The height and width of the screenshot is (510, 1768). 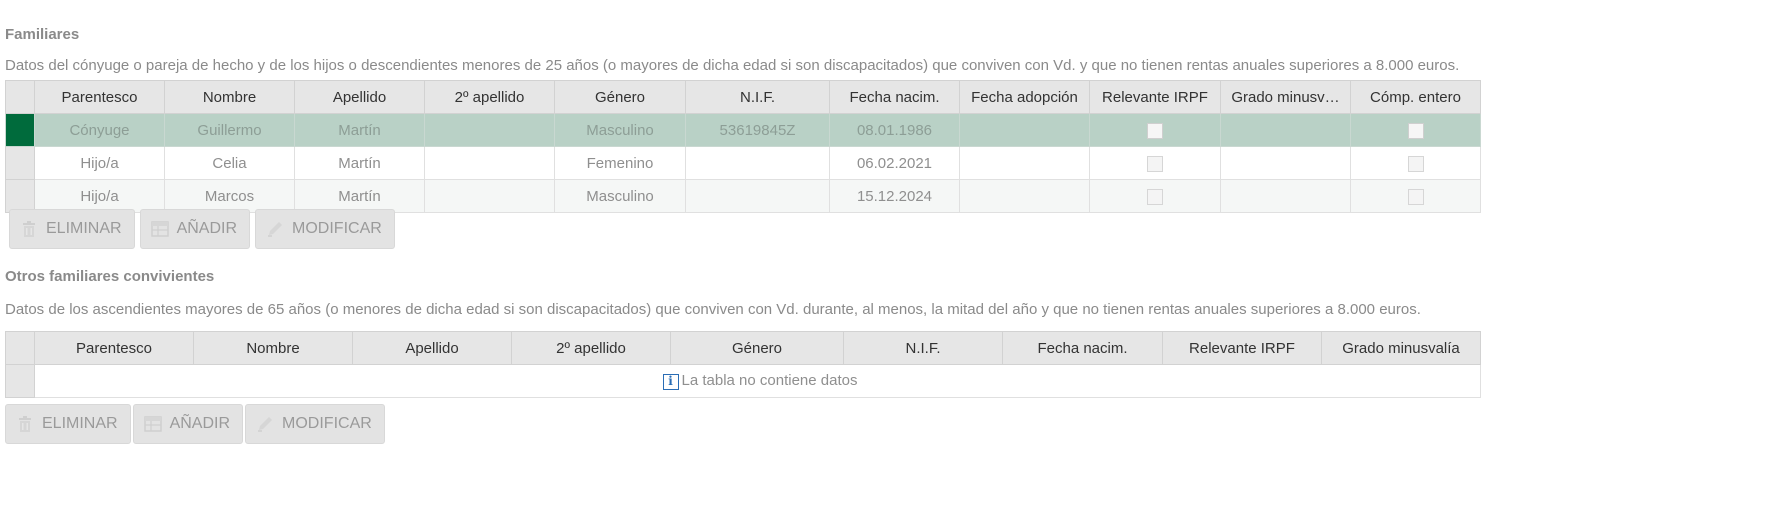 I want to click on cell-fecha-nacim: 08.01.1986, so click(x=894, y=130).